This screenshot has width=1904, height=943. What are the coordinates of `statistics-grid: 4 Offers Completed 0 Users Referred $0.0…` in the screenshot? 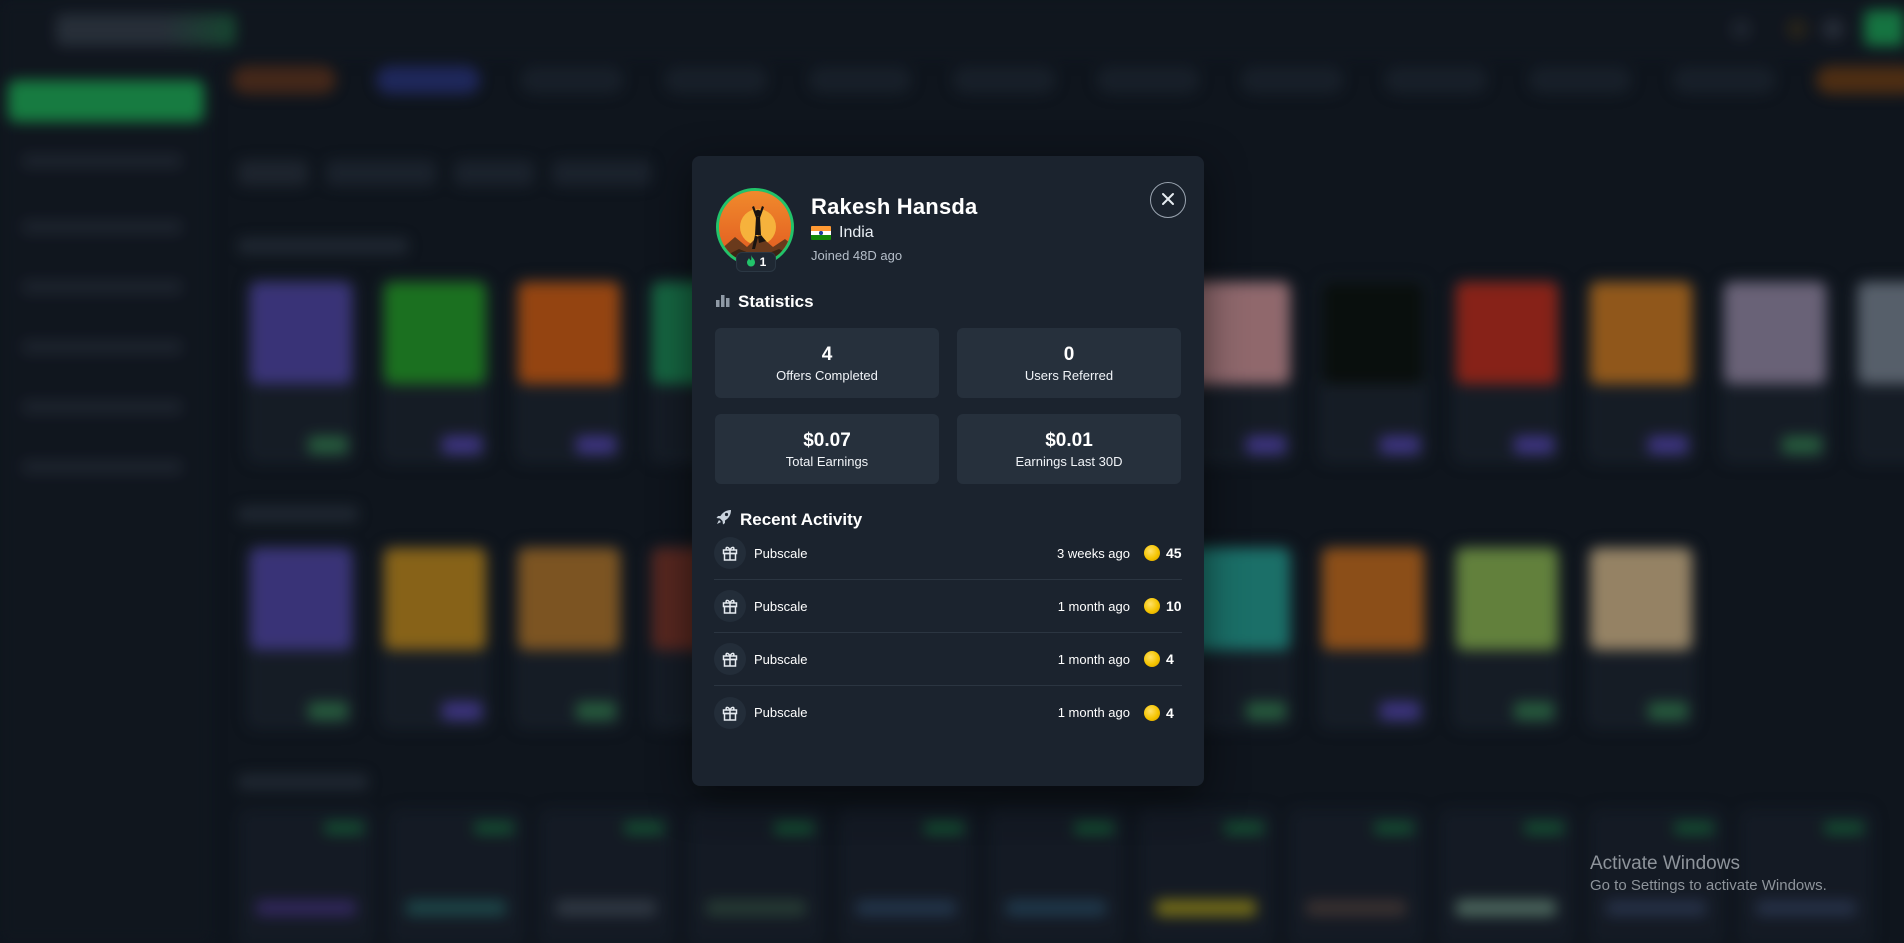 It's located at (948, 406).